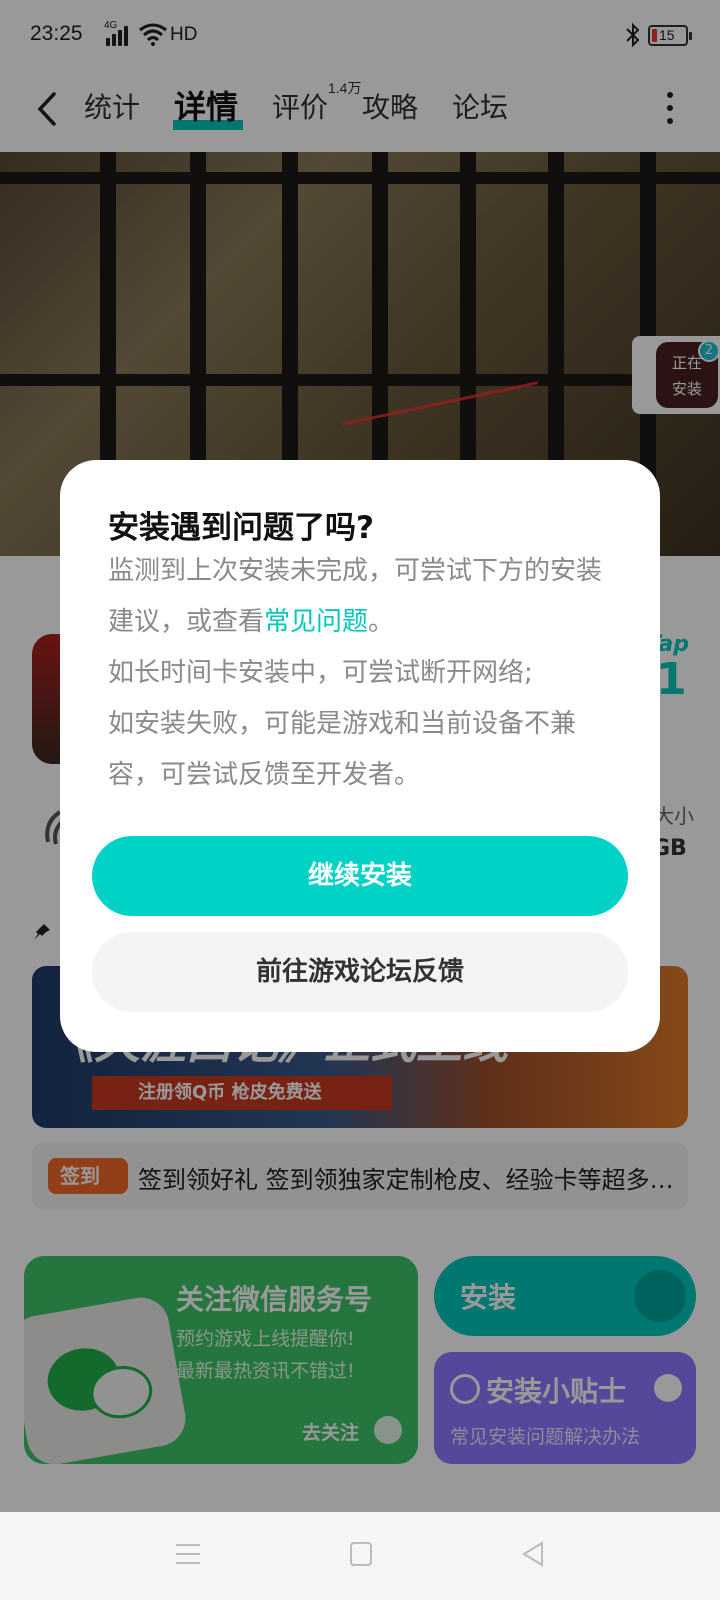  I want to click on dialog-title: 安装遇到问题了吗?, so click(241, 528).